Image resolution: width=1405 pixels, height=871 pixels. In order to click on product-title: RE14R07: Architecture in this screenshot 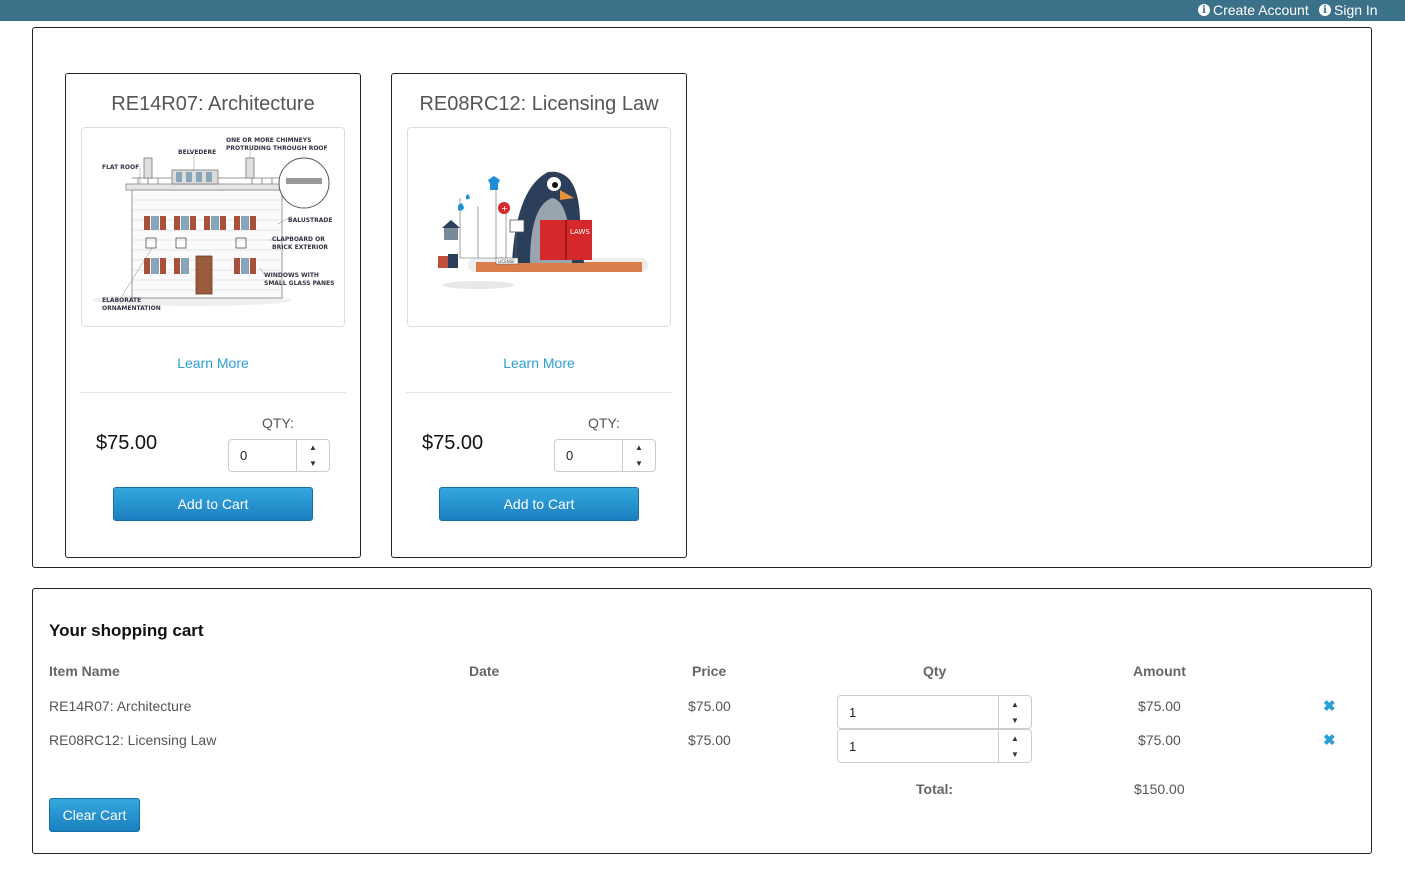, I will do `click(213, 104)`.